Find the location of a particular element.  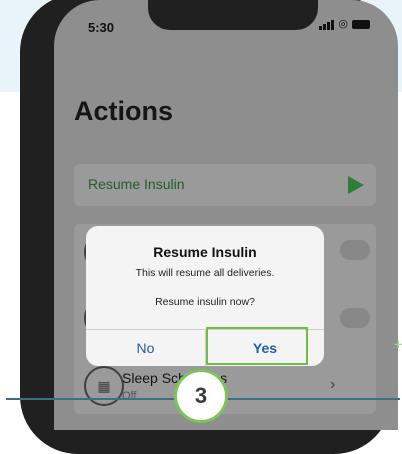

resume-insulin-row: Resume Insulin is located at coordinates (225, 185).